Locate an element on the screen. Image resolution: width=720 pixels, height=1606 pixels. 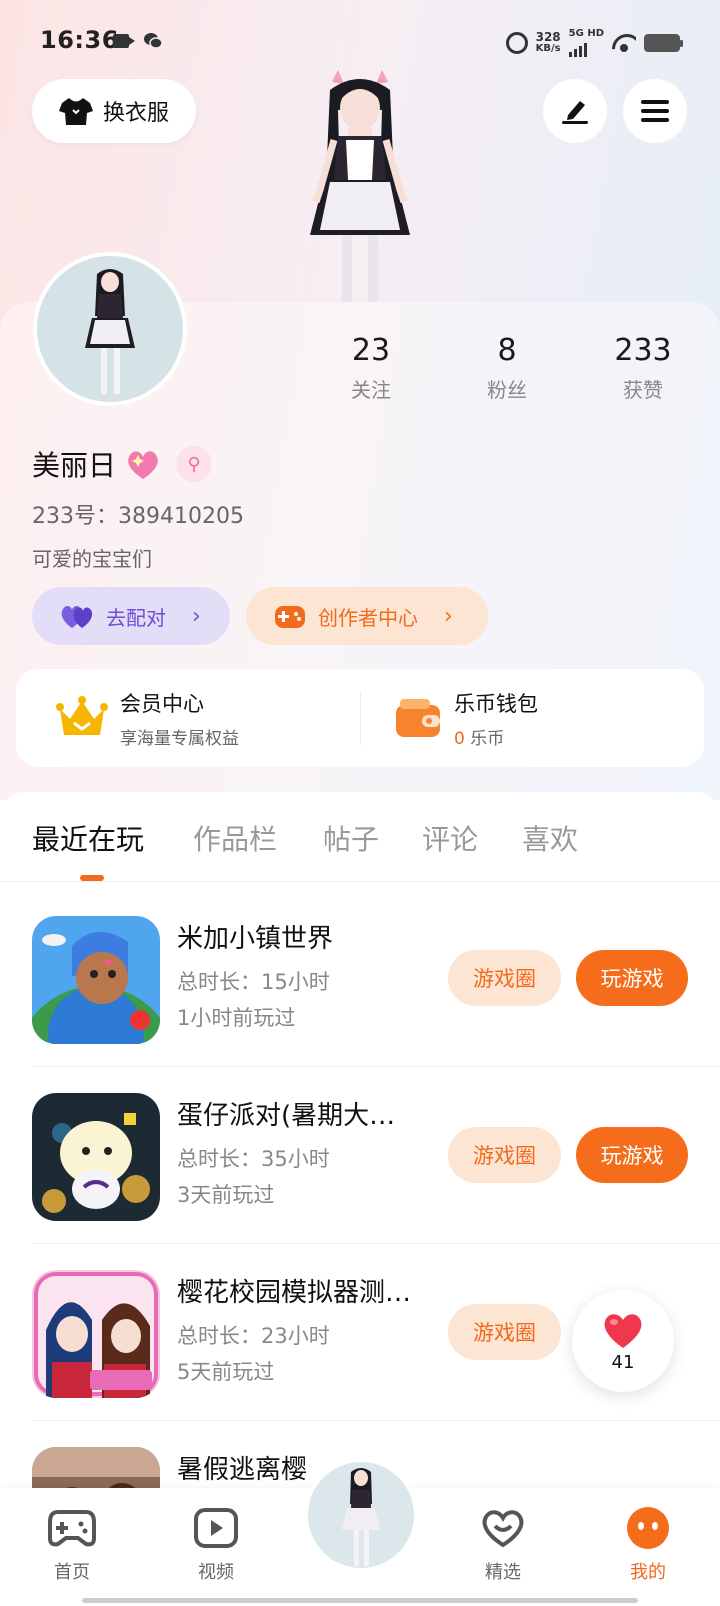
female-gender-icon: ⚲ is located at coordinates (194, 464).